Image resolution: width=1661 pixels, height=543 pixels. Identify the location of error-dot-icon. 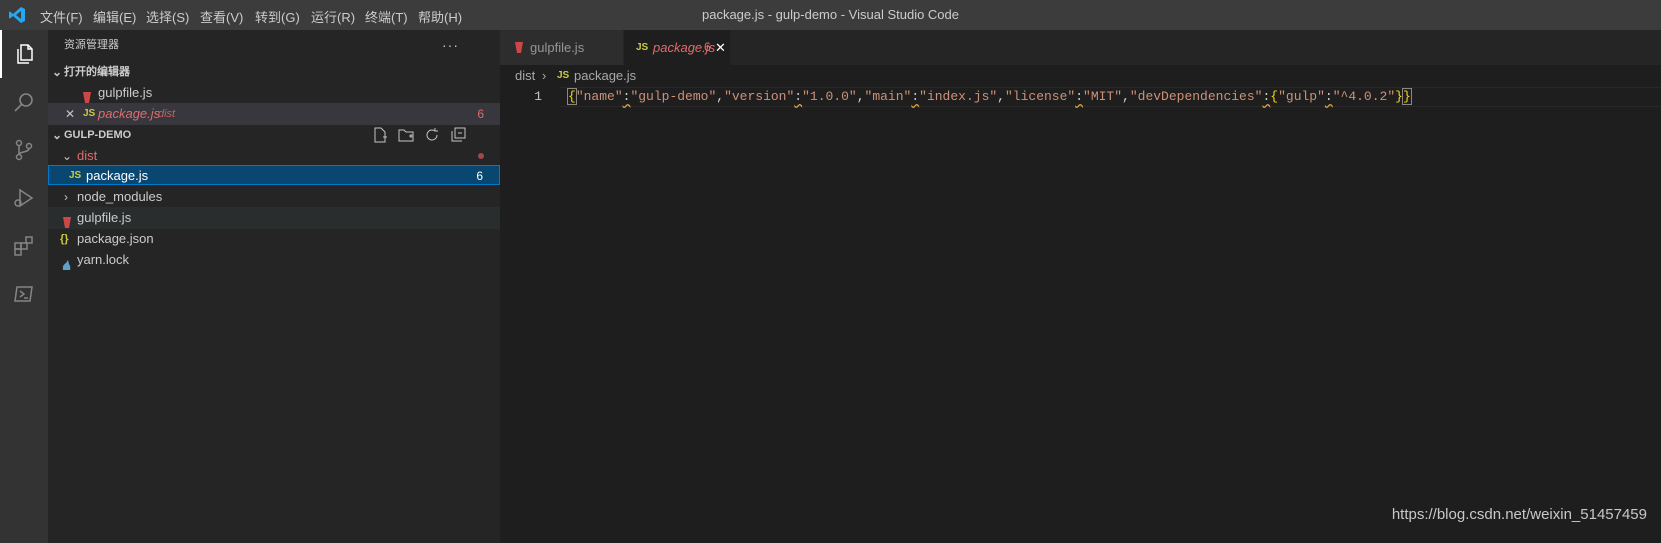
(481, 156).